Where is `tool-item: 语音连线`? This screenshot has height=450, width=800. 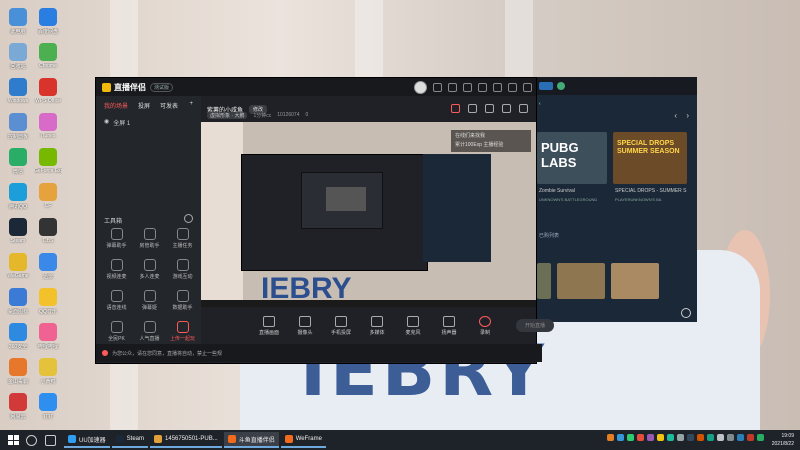 tool-item: 语音连线 is located at coordinates (116, 300).